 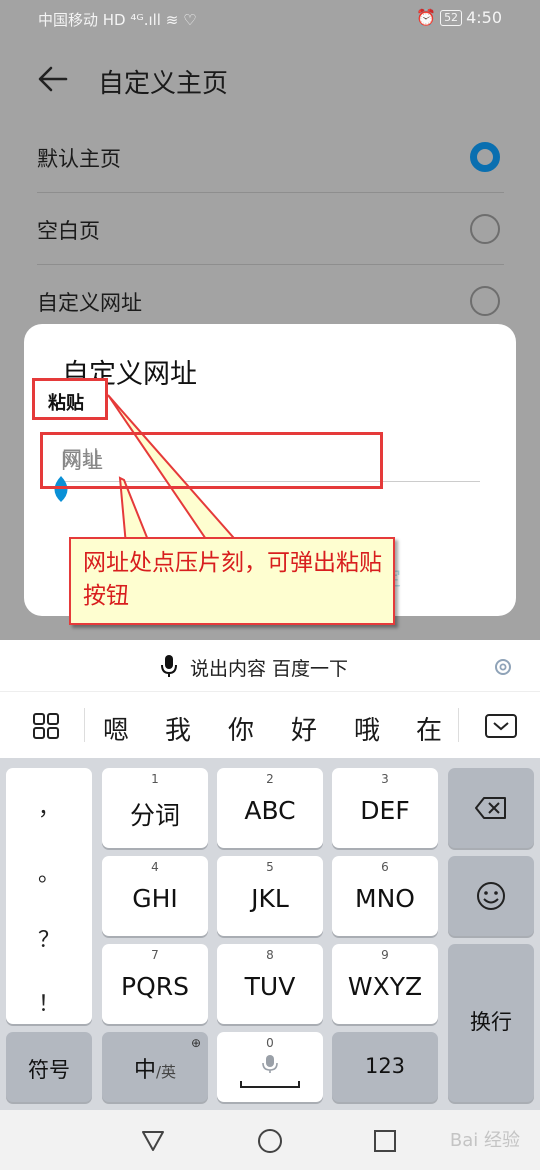 I want to click on punct-period: 。, so click(x=49, y=872).